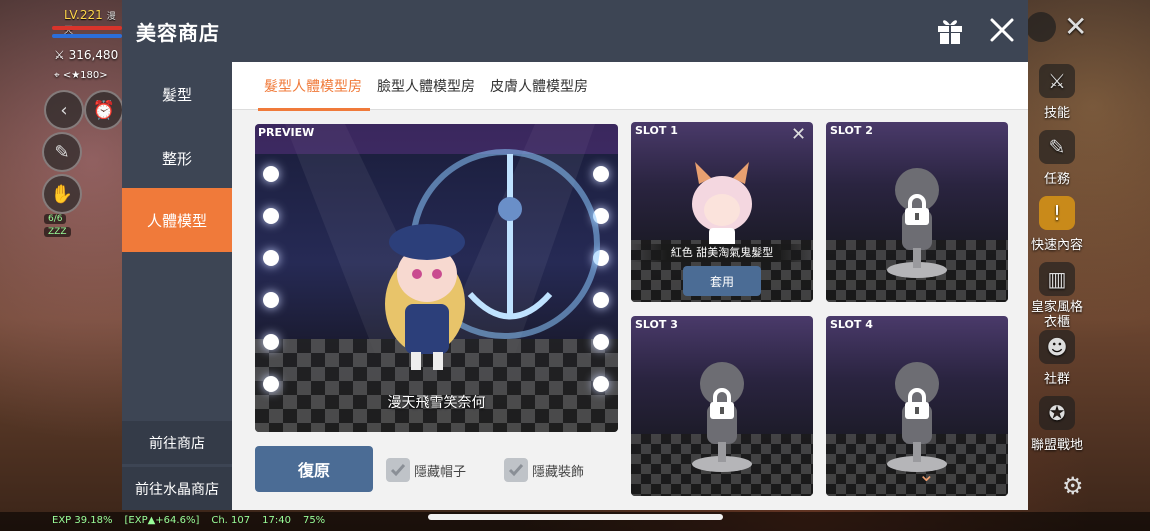  I want to click on slot-label: SLOT 4, so click(851, 324).